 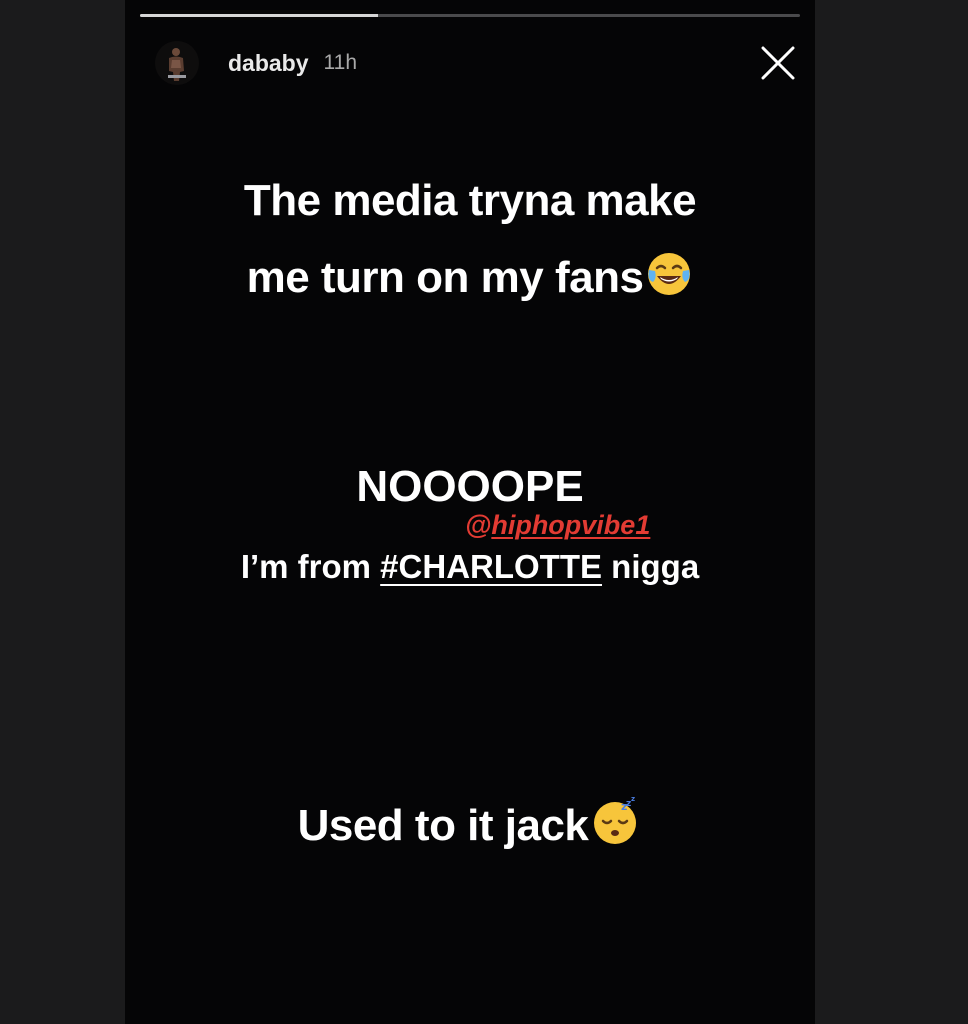 What do you see at coordinates (491, 566) in the screenshot?
I see `hashtag-link: #CHARLOTTE` at bounding box center [491, 566].